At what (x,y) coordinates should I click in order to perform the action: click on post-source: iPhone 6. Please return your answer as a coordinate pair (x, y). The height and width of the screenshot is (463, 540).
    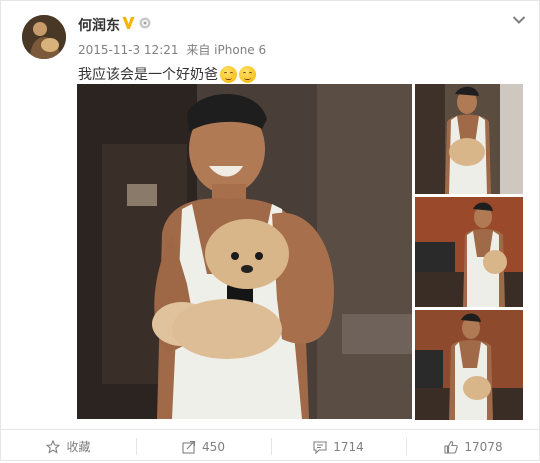
    Looking at the image, I should click on (240, 50).